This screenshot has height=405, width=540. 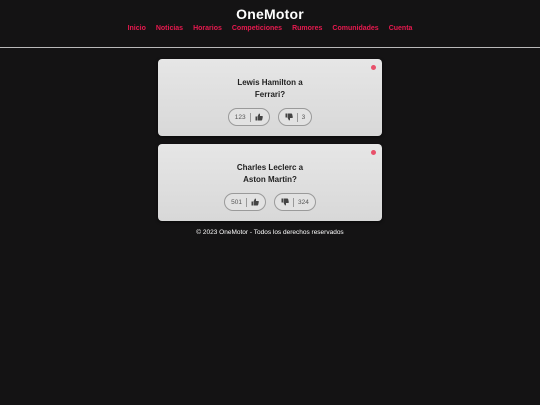 I want to click on nav-inicio: Inicio, so click(x=137, y=28).